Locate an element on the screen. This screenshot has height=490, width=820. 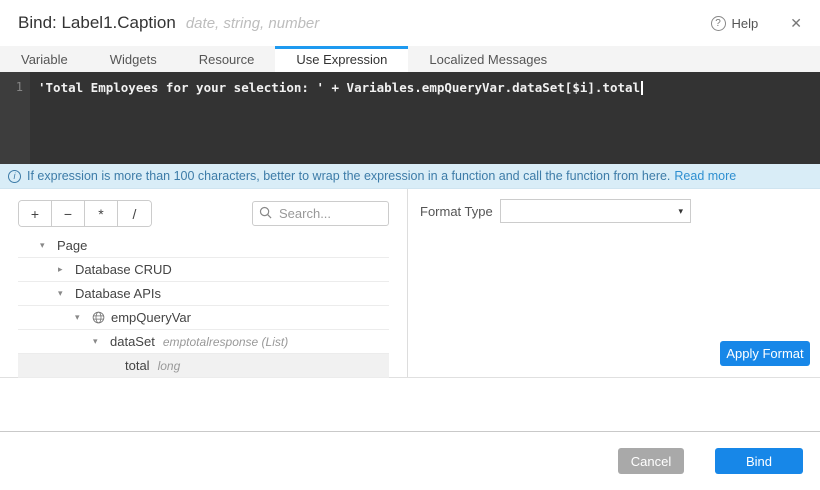
tab-resource: Resource is located at coordinates (227, 59).